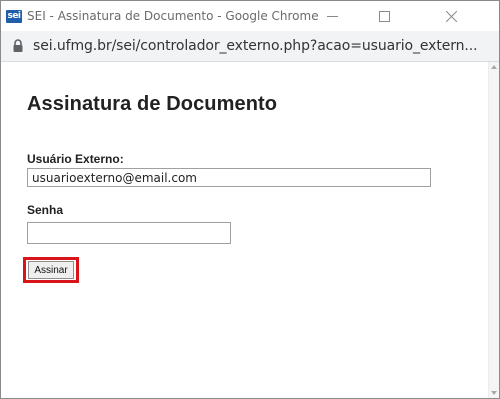 The width and height of the screenshot is (500, 399). Describe the element at coordinates (494, 67) in the screenshot. I see `scroll-up-arrow-icon` at that location.